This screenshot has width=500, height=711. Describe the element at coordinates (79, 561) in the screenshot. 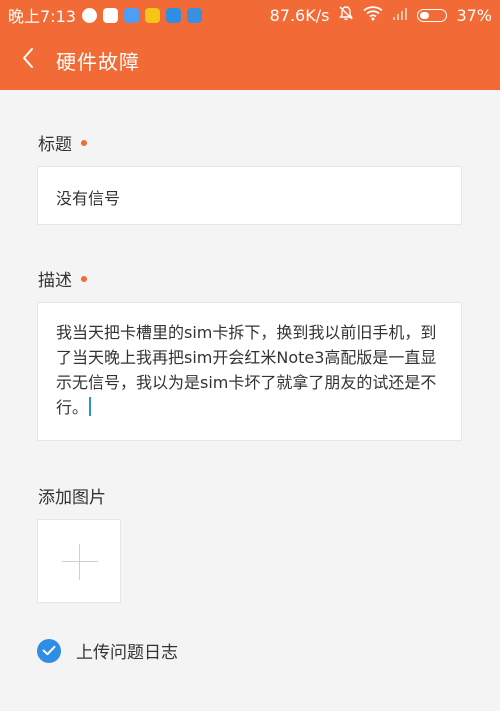

I see `add-image-button` at that location.